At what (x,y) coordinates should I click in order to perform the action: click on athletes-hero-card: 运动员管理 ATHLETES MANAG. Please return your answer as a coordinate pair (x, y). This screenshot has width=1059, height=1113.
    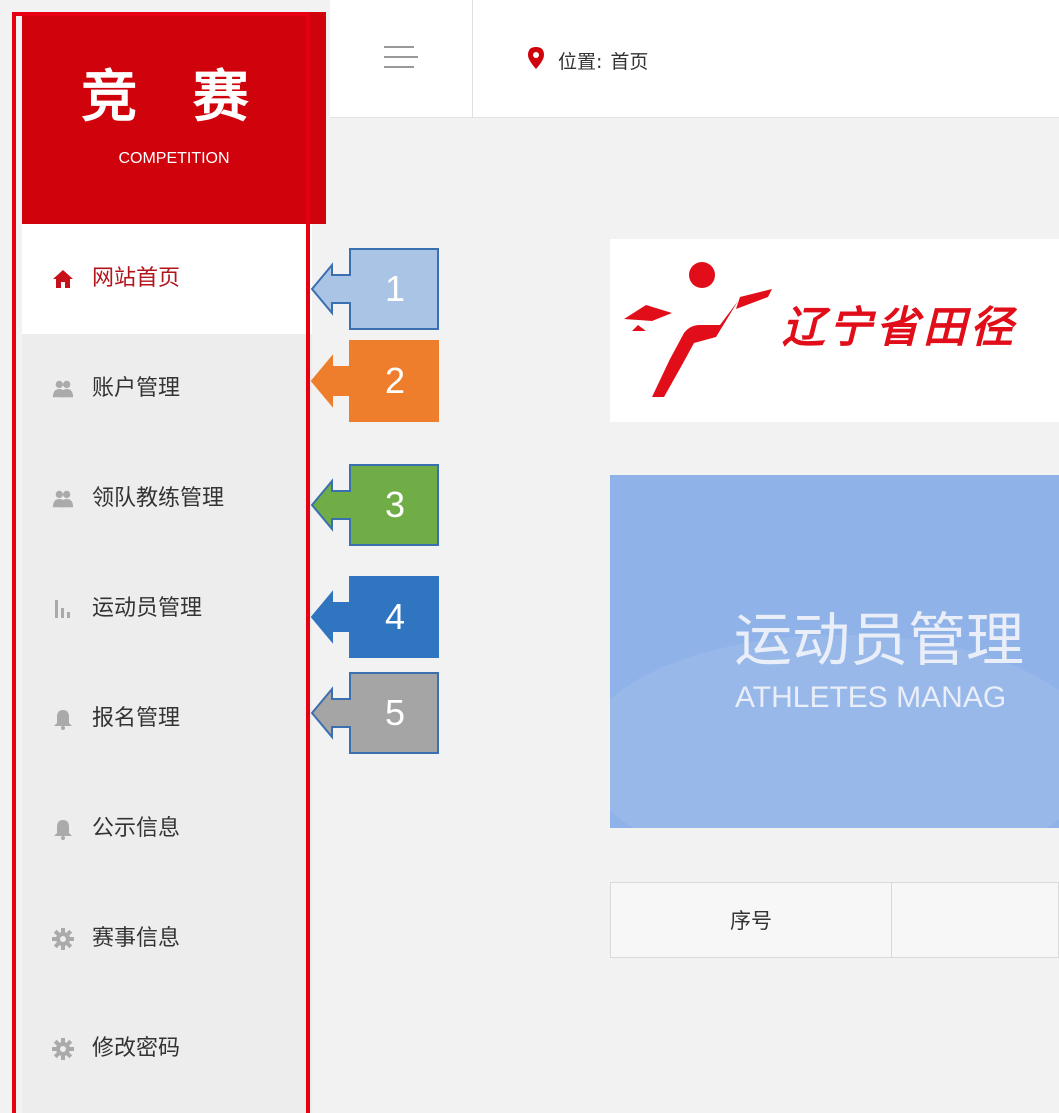
    Looking at the image, I should click on (834, 651).